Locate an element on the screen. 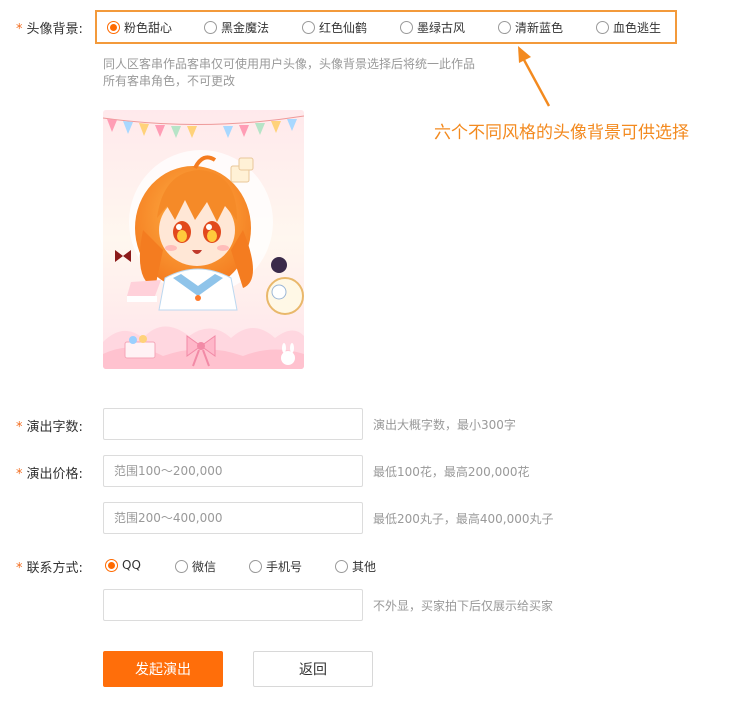  word-count-label: * 演出字数: is located at coordinates (49, 427).